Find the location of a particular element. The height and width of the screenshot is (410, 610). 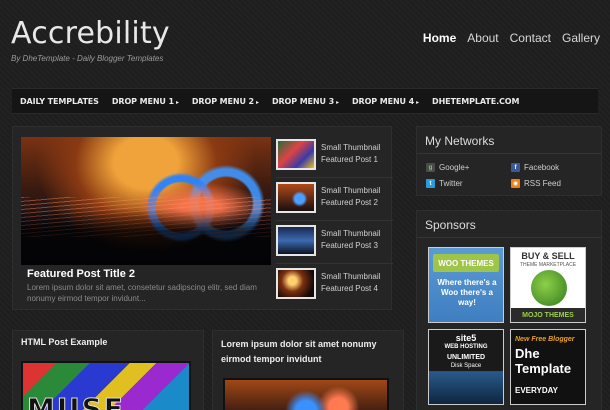

post-title: HTML Post Example is located at coordinates (64, 342).